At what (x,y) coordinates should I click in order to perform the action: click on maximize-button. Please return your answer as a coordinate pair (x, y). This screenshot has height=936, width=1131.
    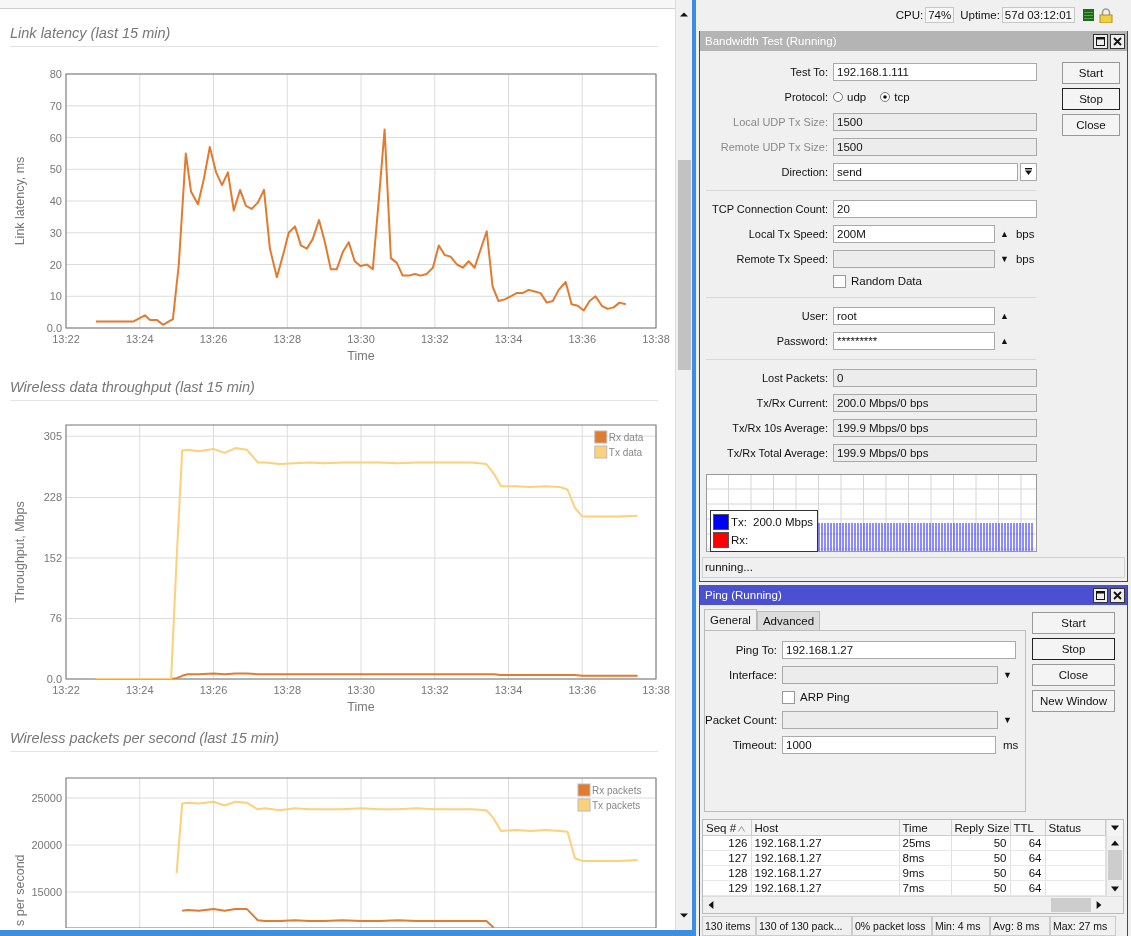
    Looking at the image, I should click on (1100, 595).